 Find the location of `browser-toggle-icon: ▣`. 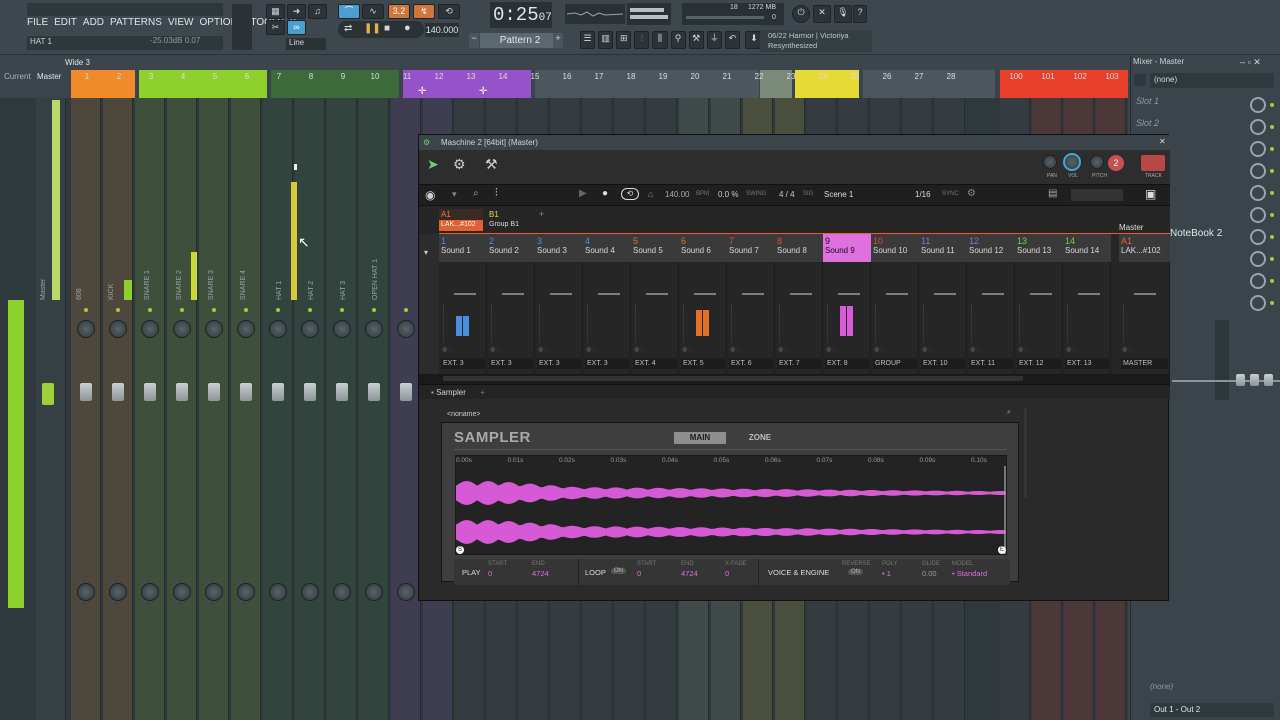

browser-toggle-icon: ▣ is located at coordinates (1150, 194).